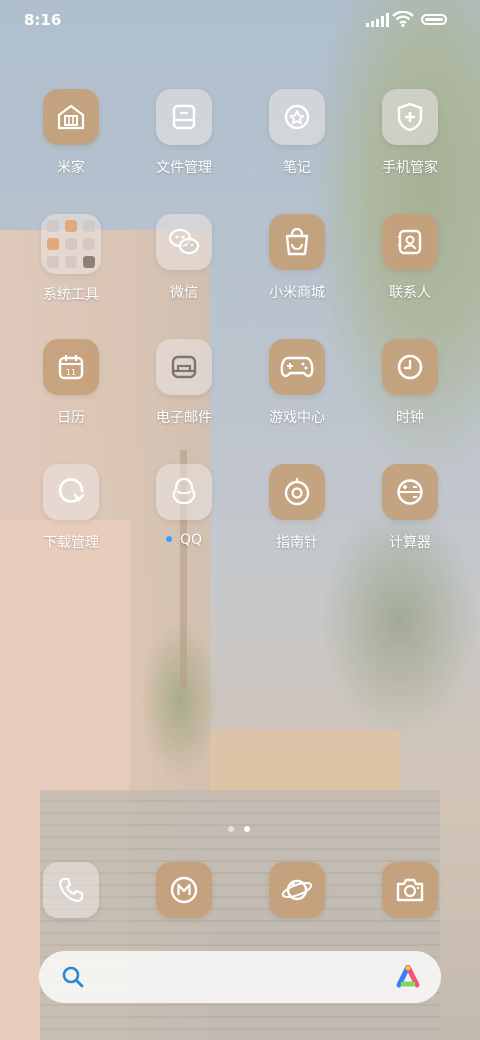 This screenshot has height=1040, width=480. I want to click on dock-browser, so click(297, 890).